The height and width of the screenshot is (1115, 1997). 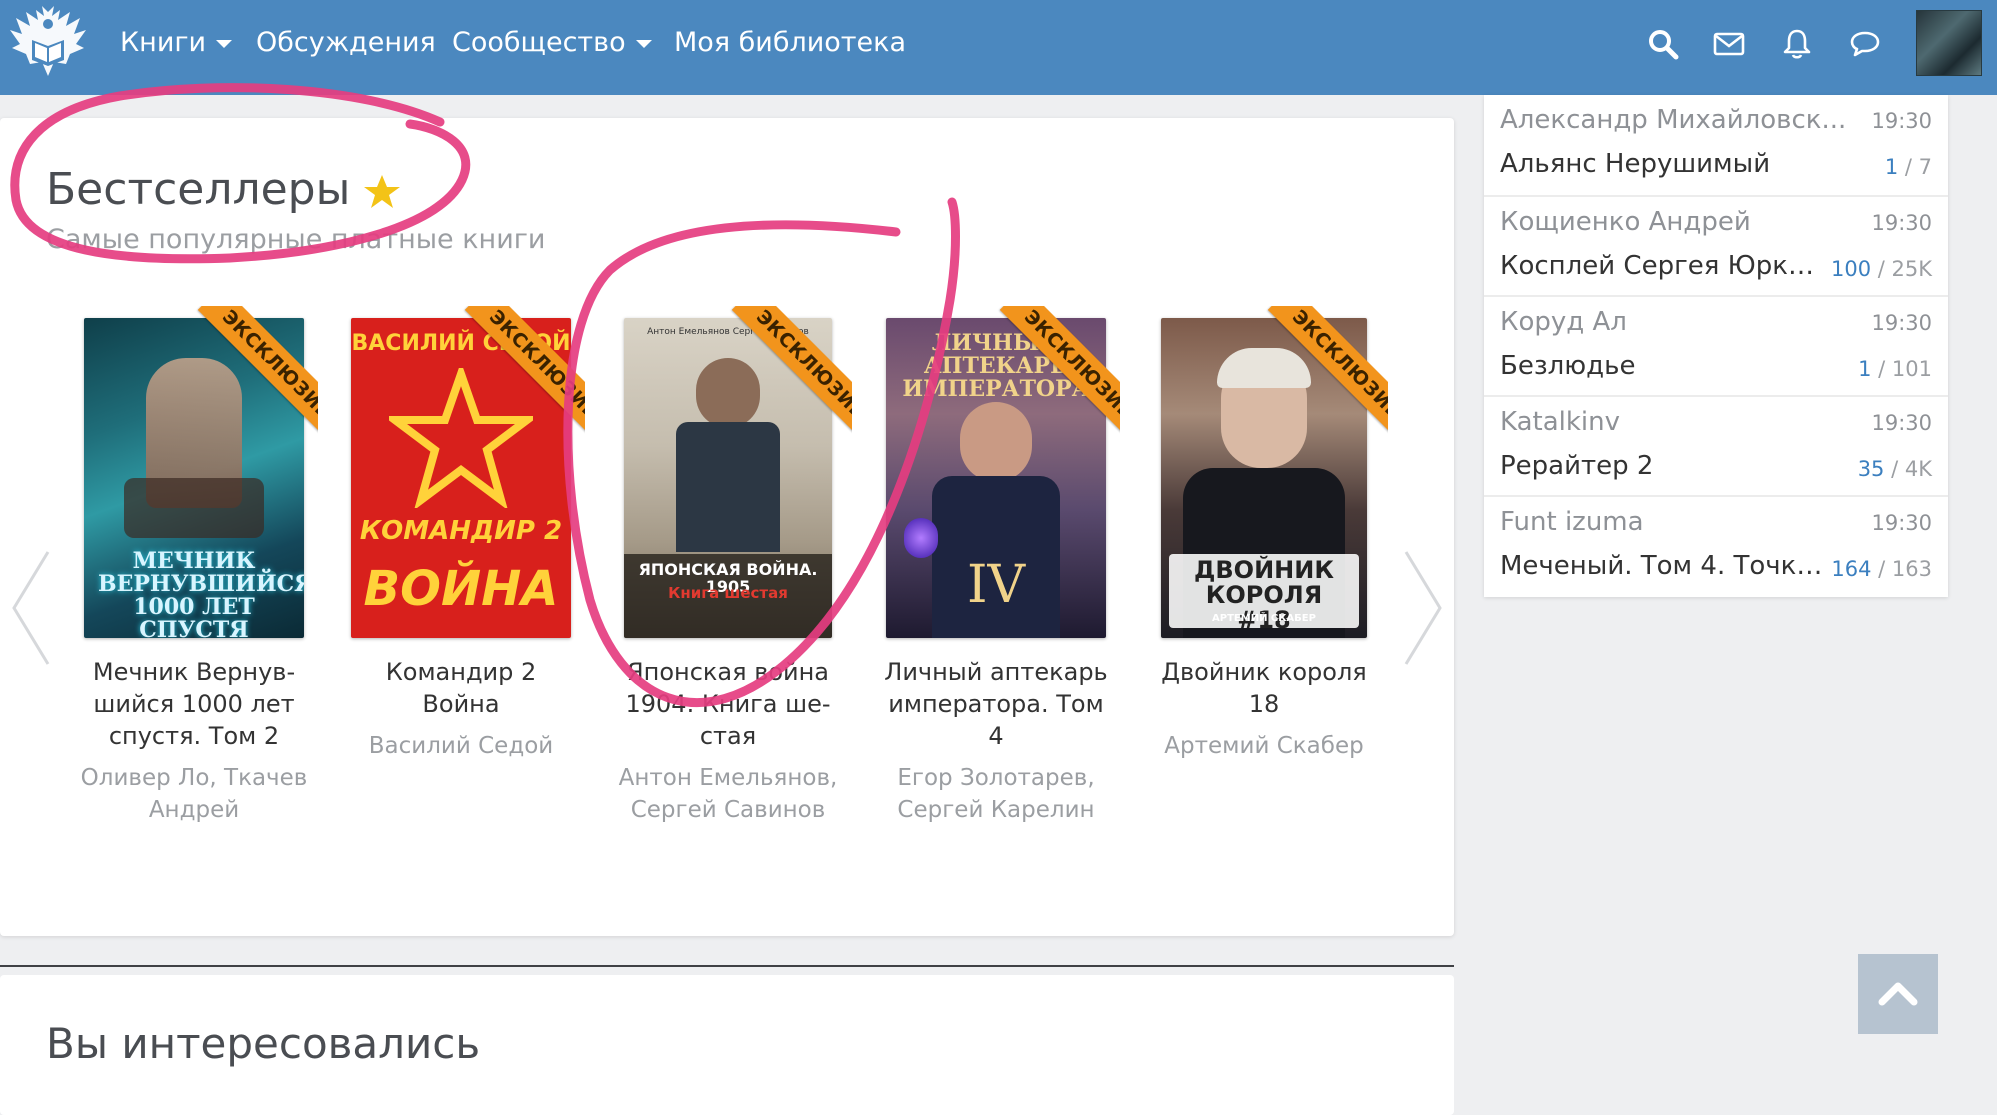 What do you see at coordinates (1003, 472) in the screenshot?
I see `book-cover-wrap: ЛИЧНЫЙ АПТЕКАРЬ ИМПЕРАТОРА IV ЭКСКЛЮЗИВ` at bounding box center [1003, 472].